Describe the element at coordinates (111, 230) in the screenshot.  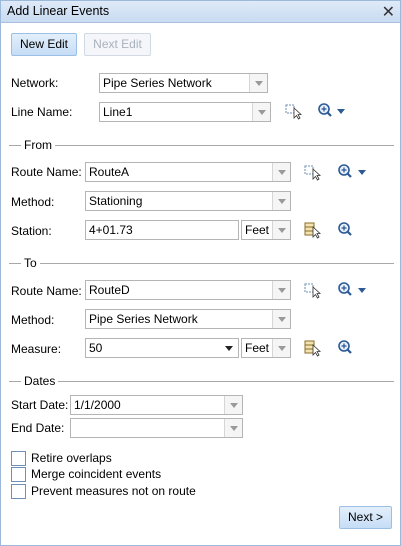
I see `from-station-value: 4+01.73` at that location.